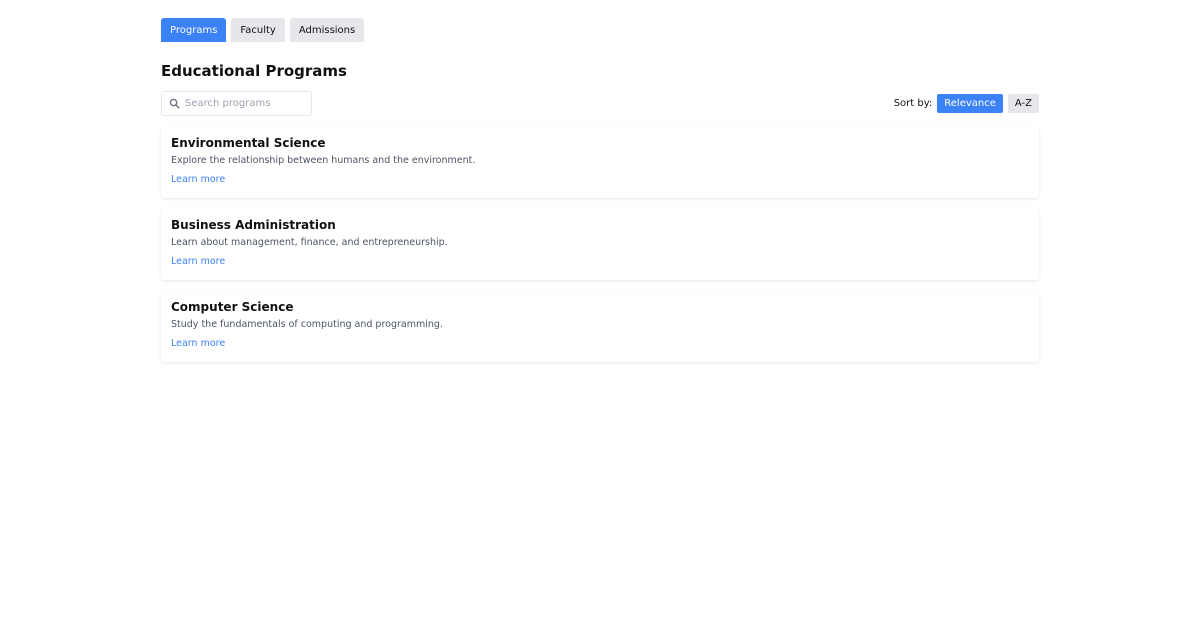  What do you see at coordinates (1023, 103) in the screenshot?
I see `sort-a-z-button: A-Z` at bounding box center [1023, 103].